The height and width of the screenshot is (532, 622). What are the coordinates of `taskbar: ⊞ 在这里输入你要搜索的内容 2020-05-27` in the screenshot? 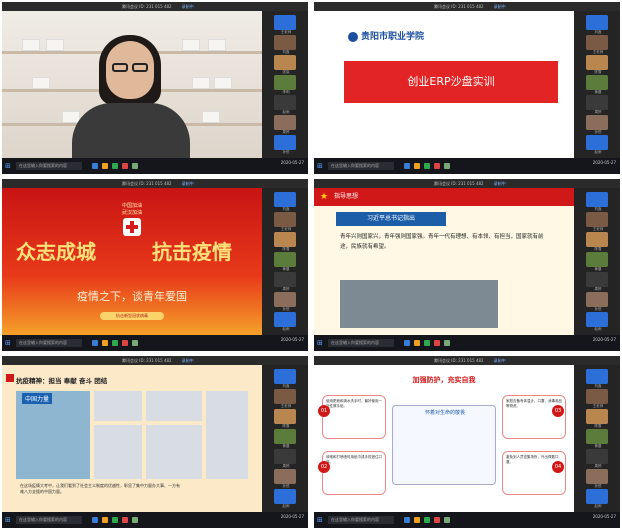 It's located at (467, 343).